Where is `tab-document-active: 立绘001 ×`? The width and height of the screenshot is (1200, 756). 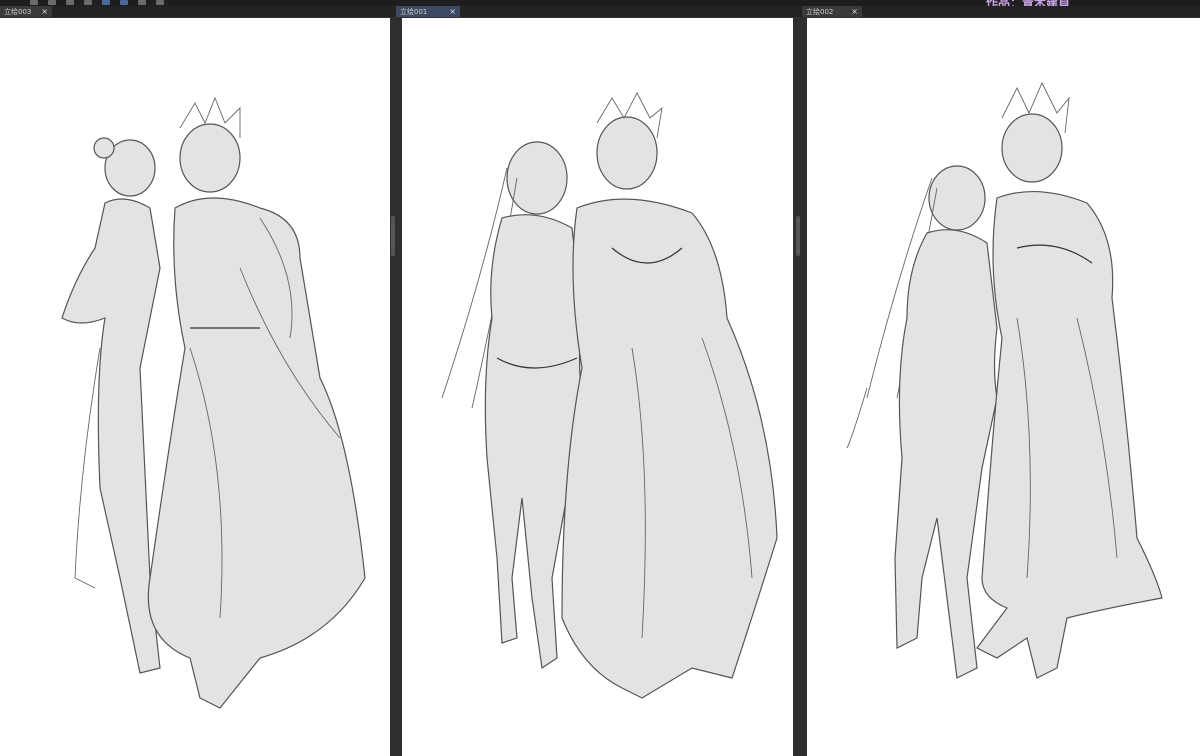
tab-document-active: 立绘001 × is located at coordinates (428, 11).